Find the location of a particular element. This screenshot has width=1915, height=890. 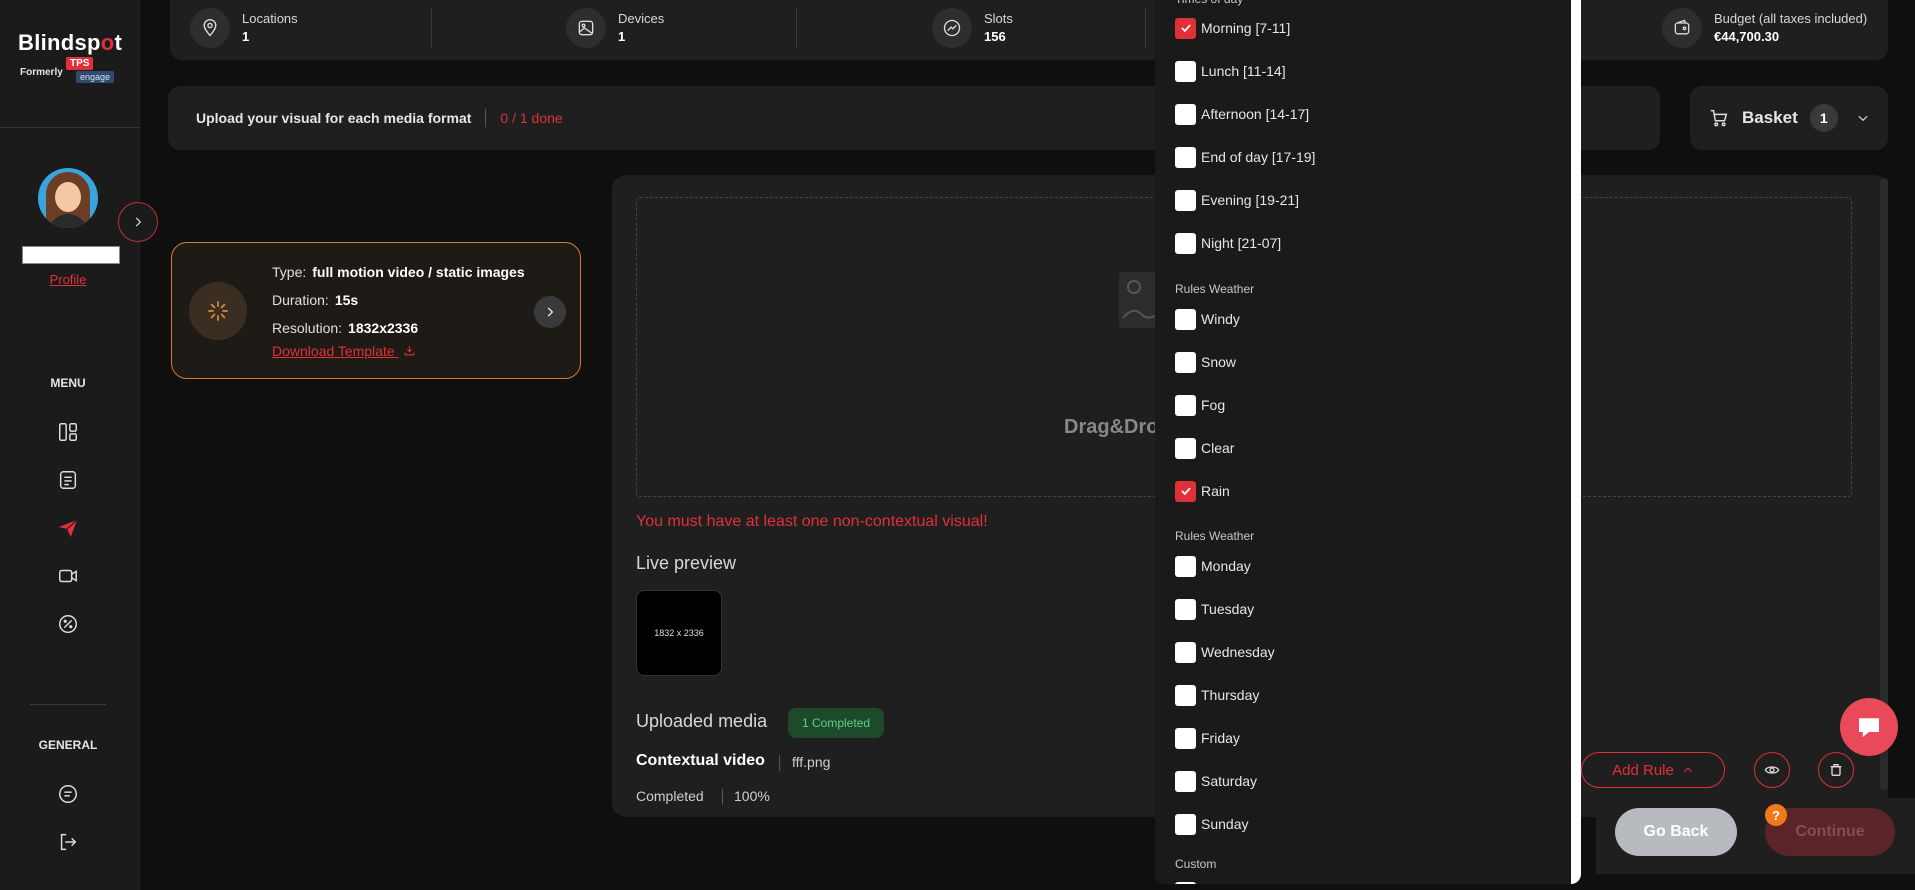

chat-bubble-icon is located at coordinates (1869, 727).